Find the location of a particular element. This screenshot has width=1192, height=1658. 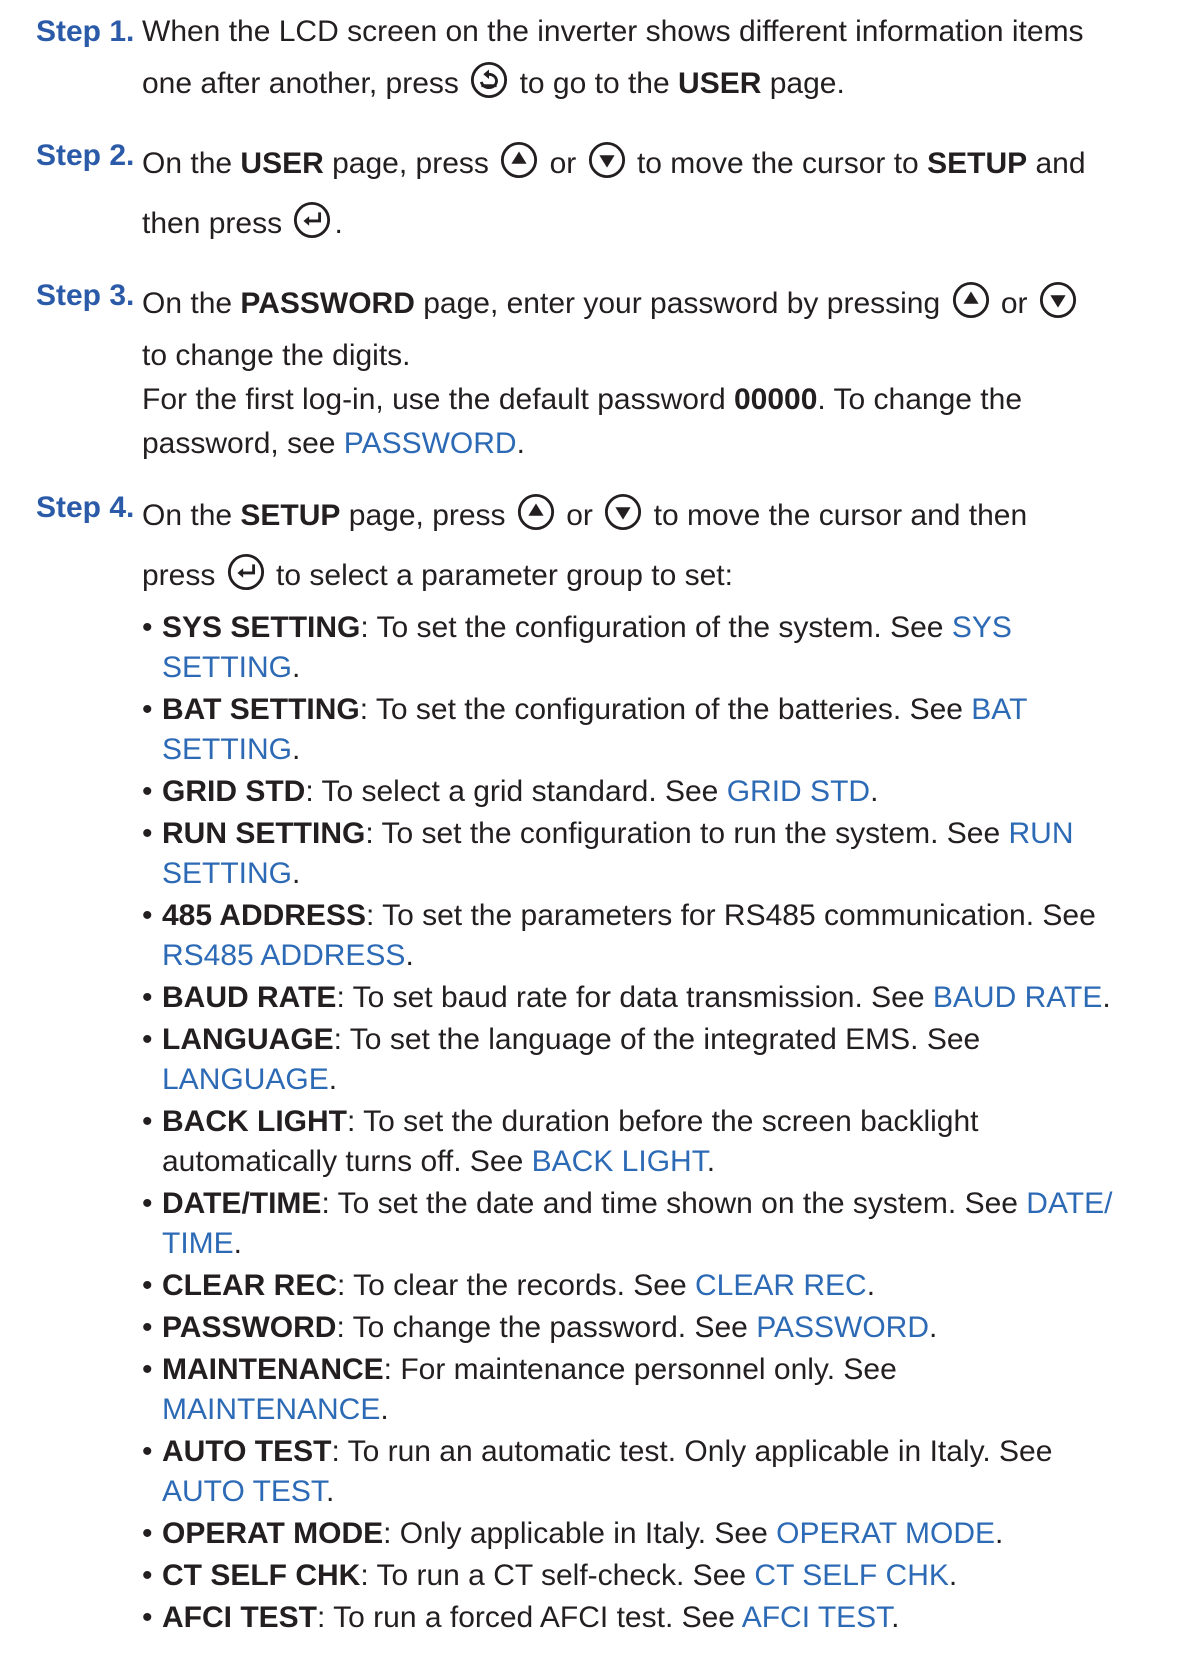

step-number: Step 4. is located at coordinates (85, 507).